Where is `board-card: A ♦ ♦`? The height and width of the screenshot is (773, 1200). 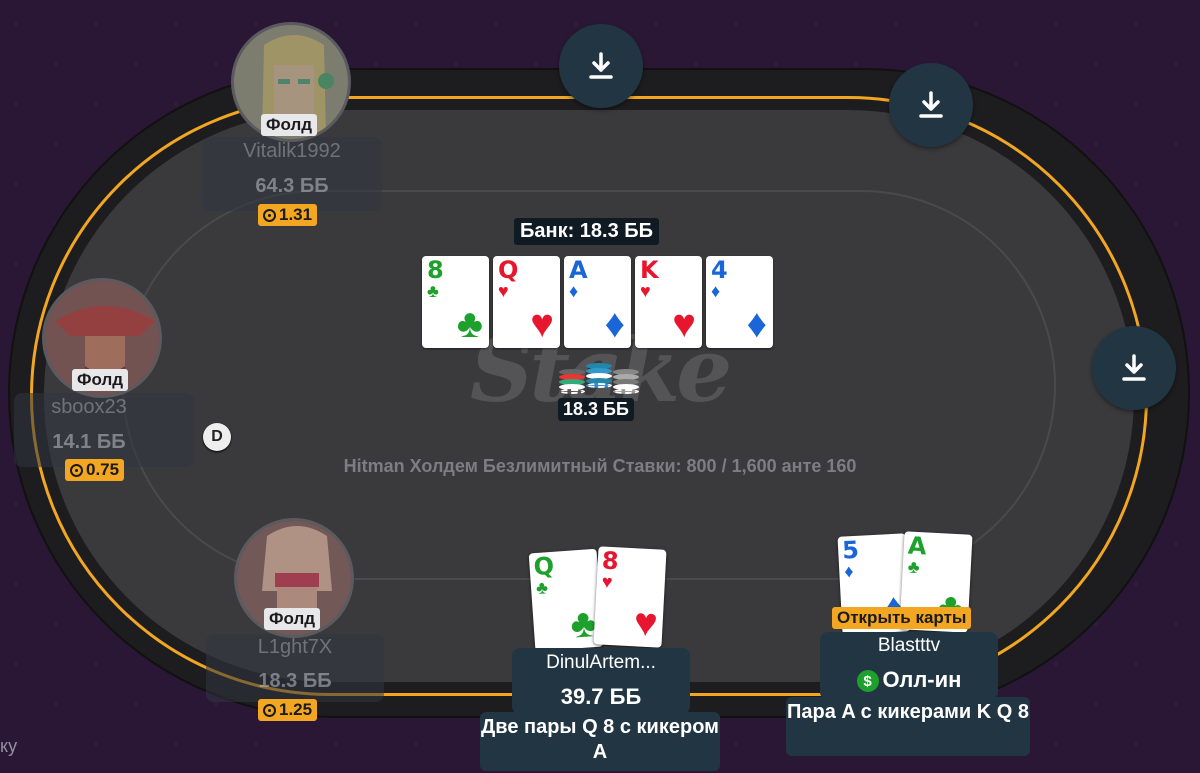
board-card: A ♦ ♦ is located at coordinates (597, 302).